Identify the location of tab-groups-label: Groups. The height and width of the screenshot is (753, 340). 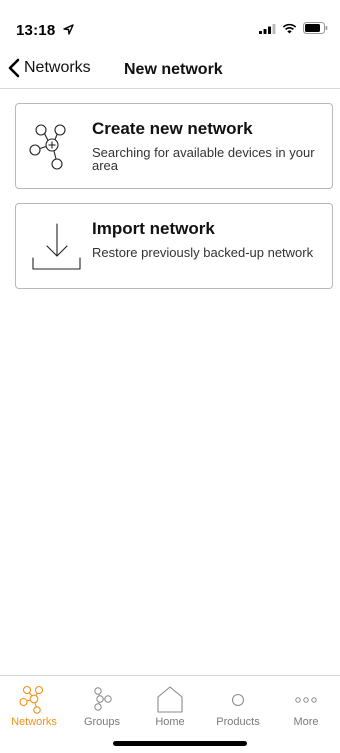
(102, 722).